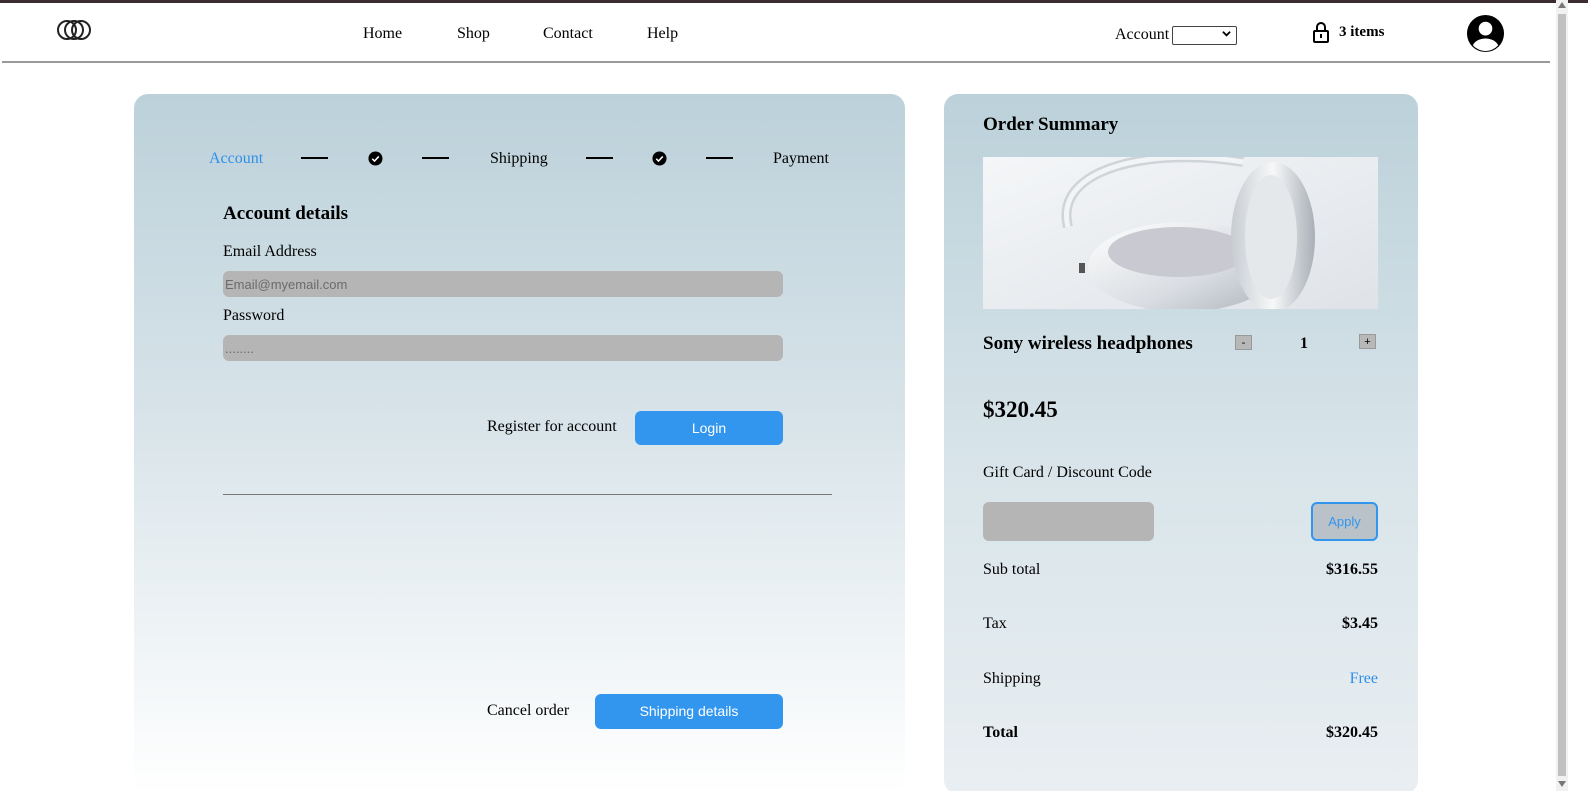 The height and width of the screenshot is (791, 1588). What do you see at coordinates (270, 251) in the screenshot?
I see `email-label: Email Address` at bounding box center [270, 251].